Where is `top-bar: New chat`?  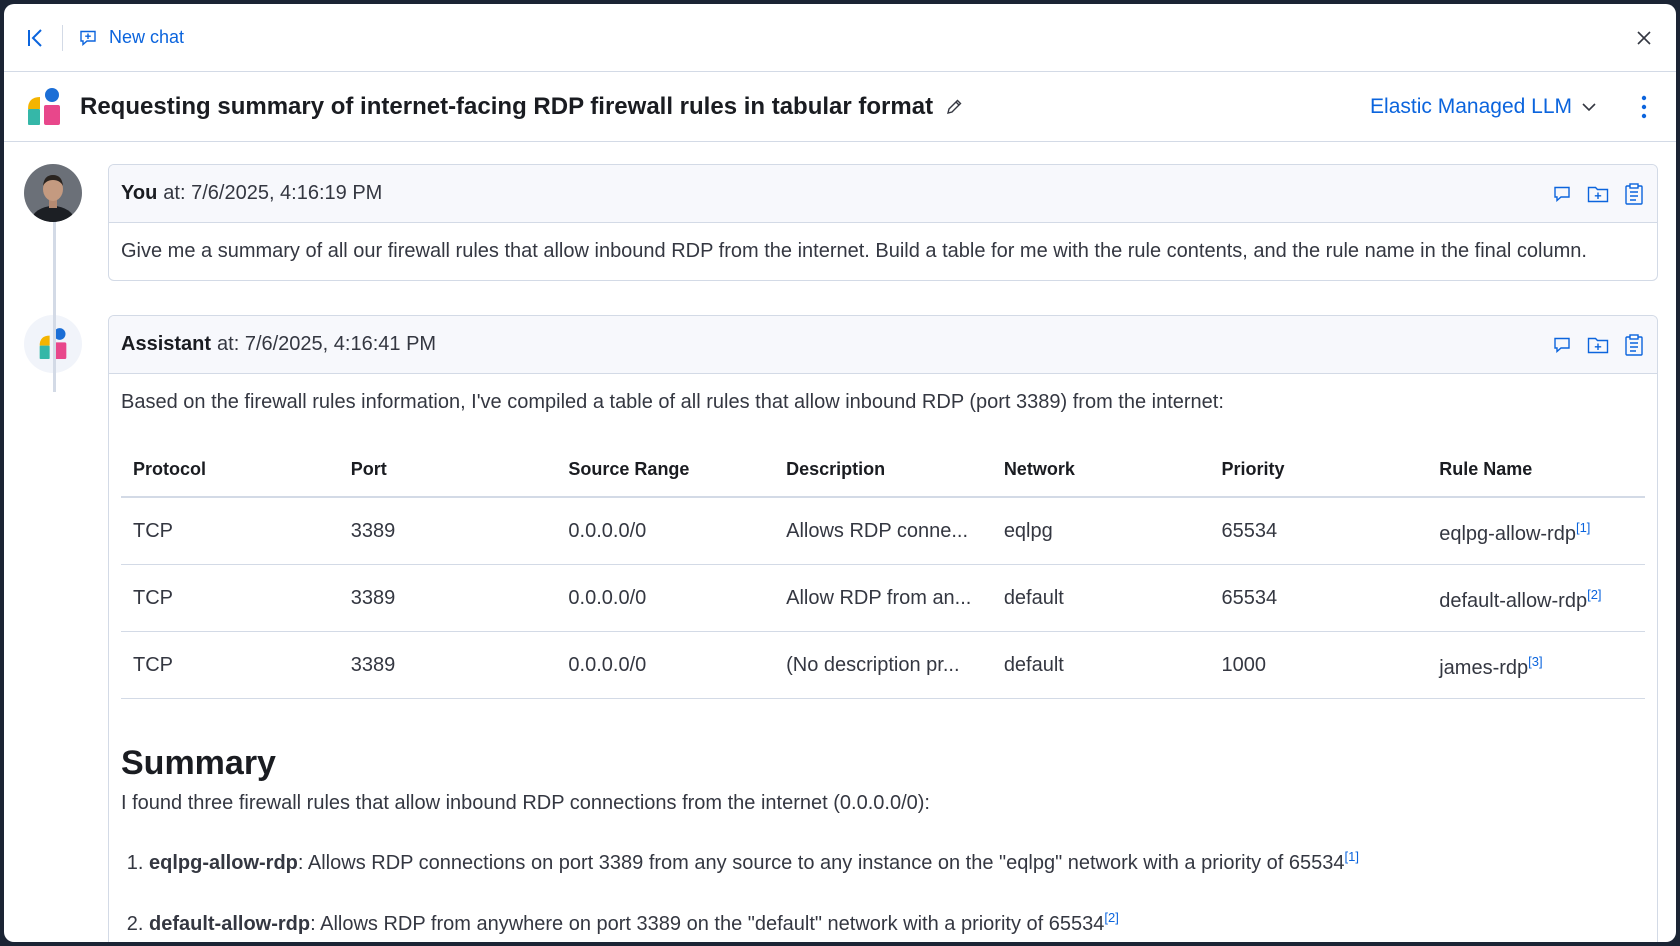
top-bar: New chat is located at coordinates (840, 38).